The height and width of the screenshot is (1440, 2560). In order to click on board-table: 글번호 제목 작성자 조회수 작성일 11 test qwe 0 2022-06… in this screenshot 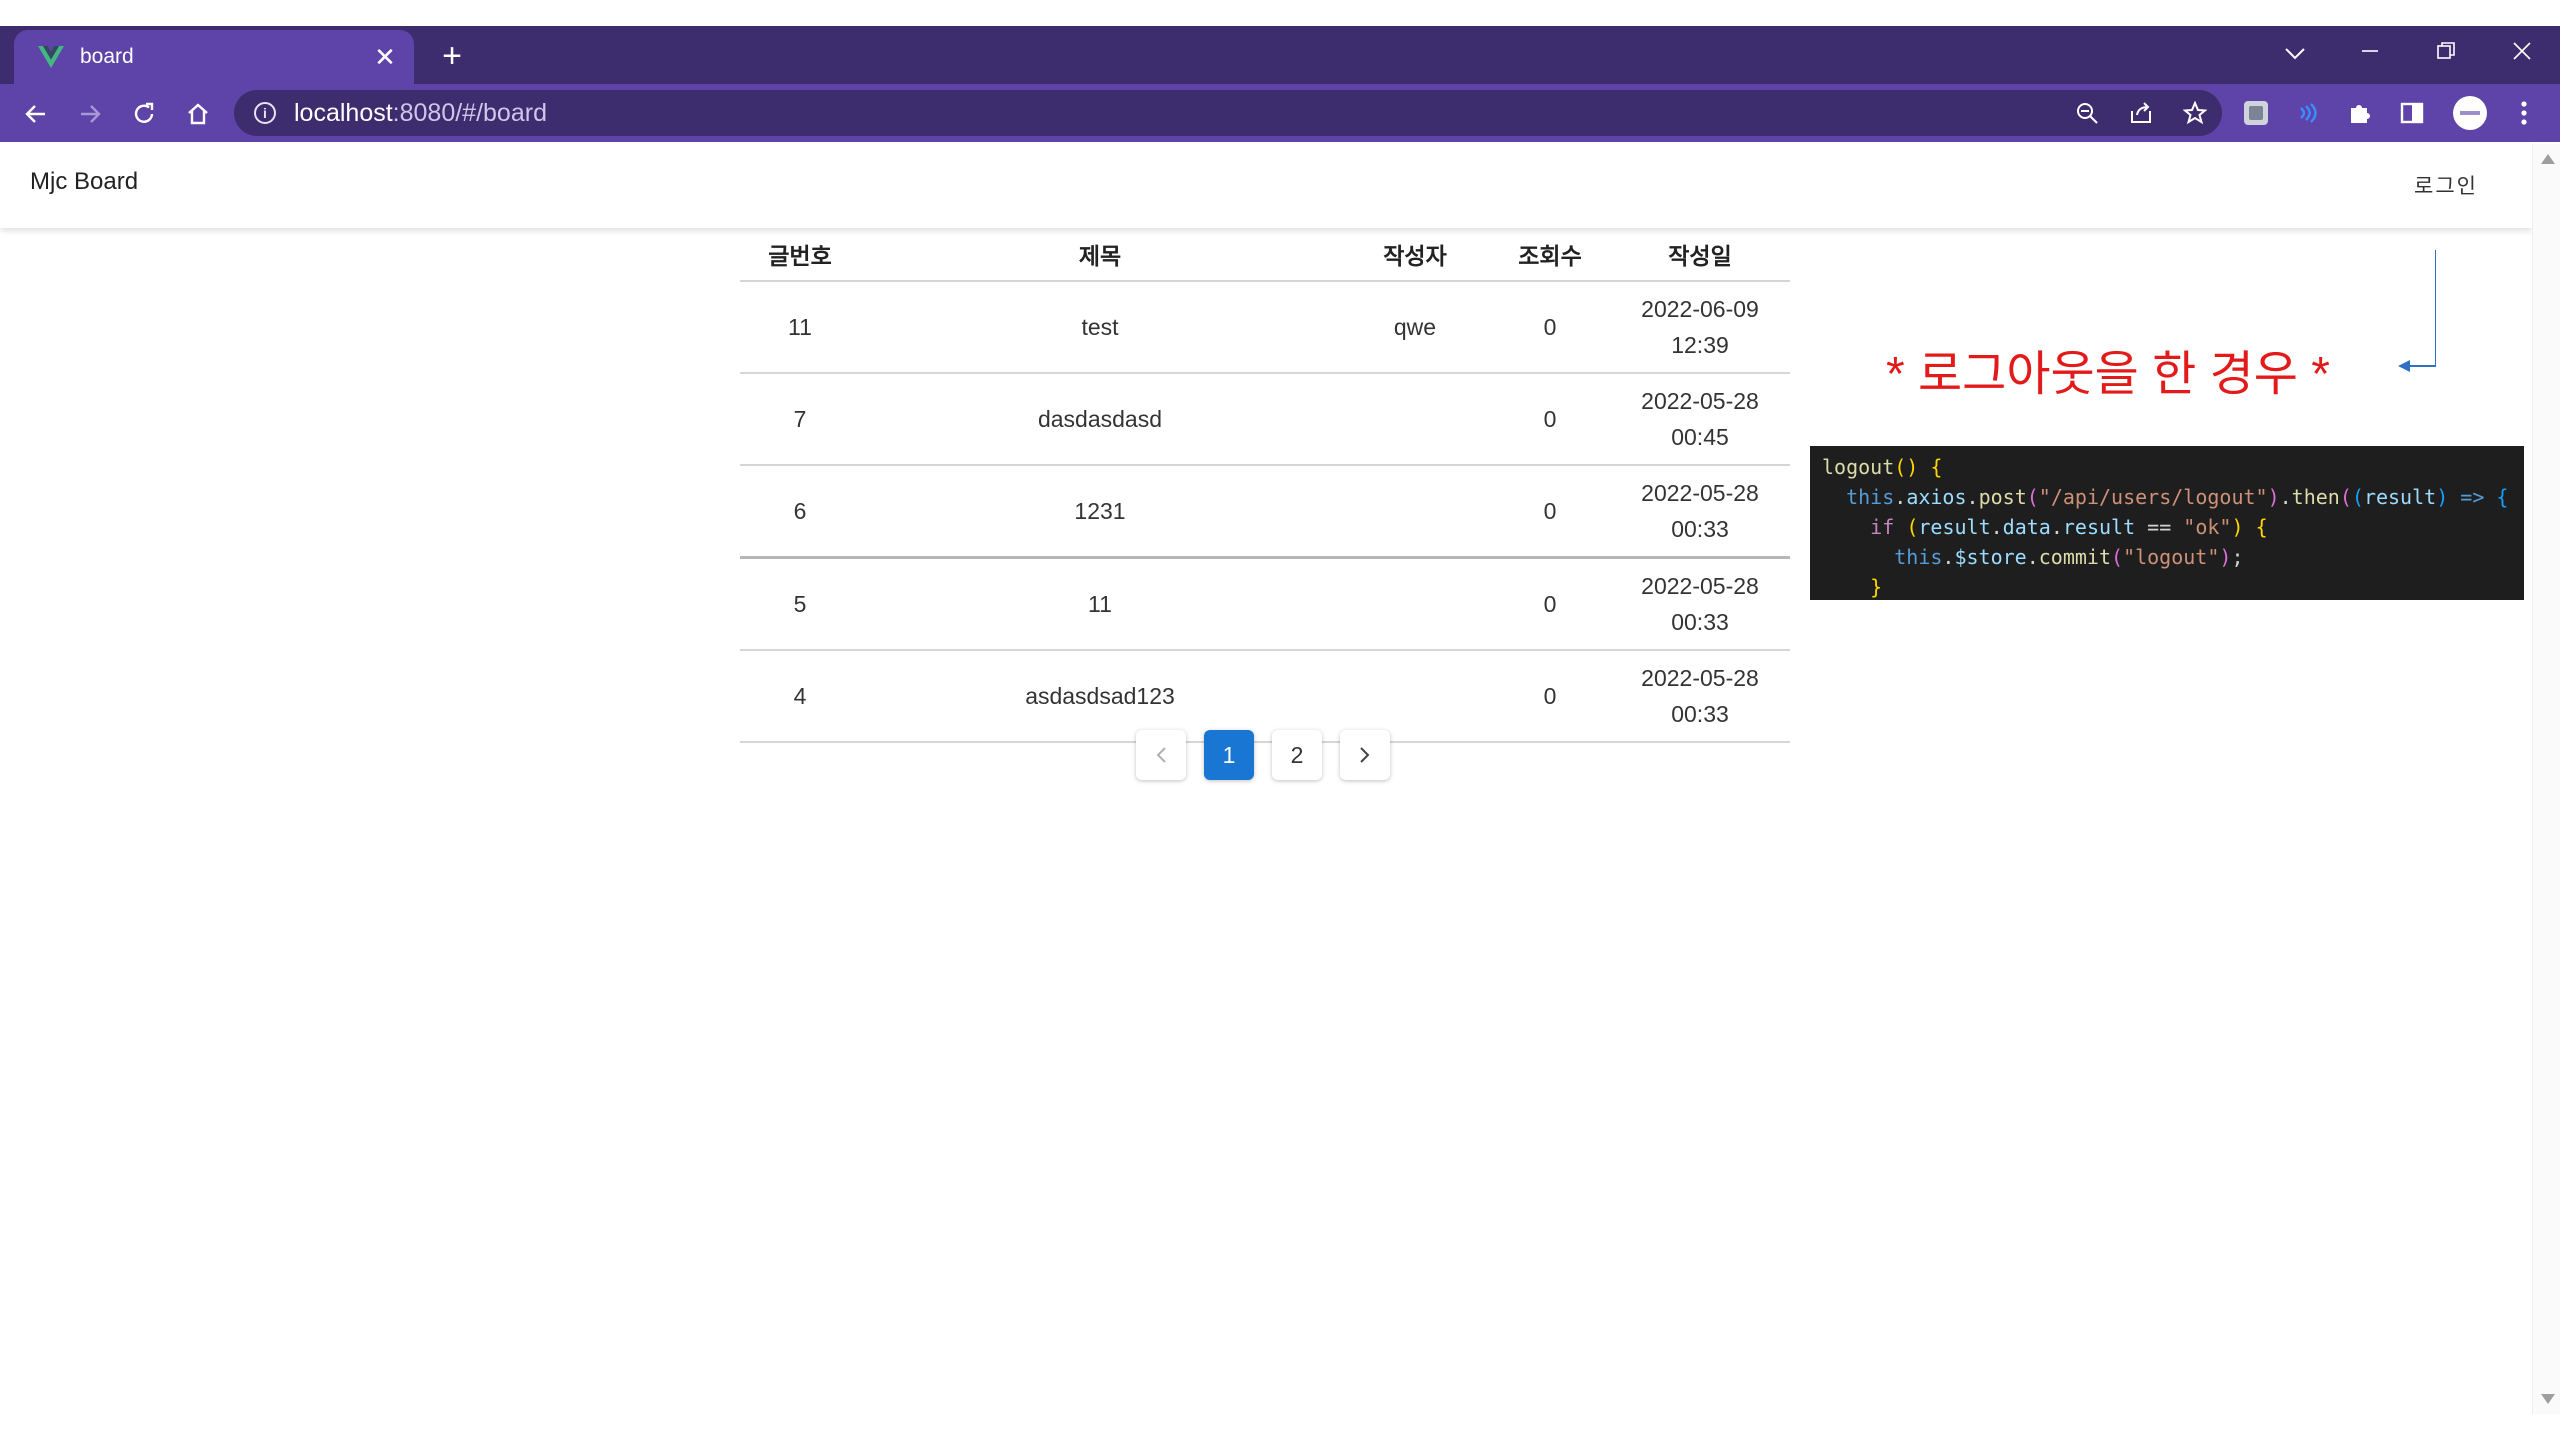, I will do `click(1265, 485)`.